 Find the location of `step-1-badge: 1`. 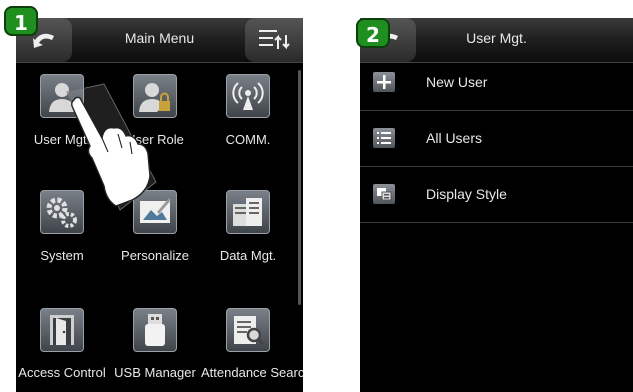

step-1-badge: 1 is located at coordinates (21, 21).